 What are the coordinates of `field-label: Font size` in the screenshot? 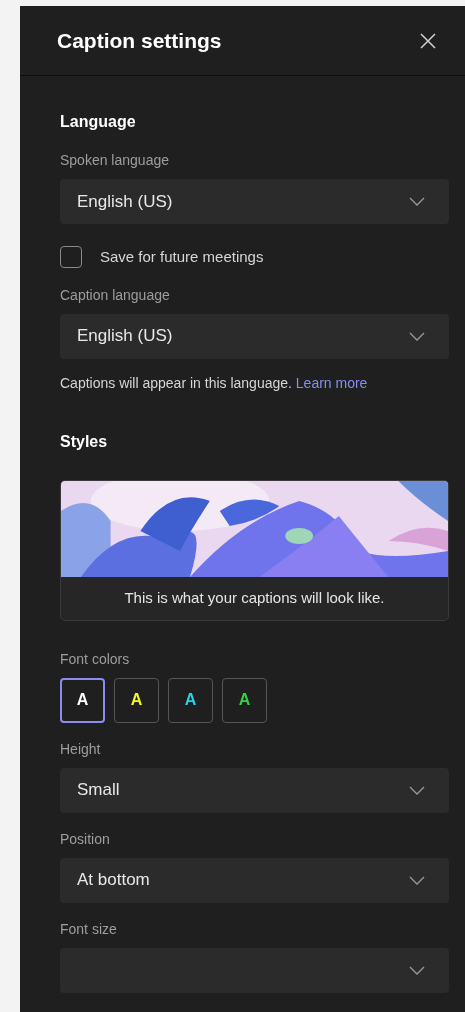 It's located at (89, 929).